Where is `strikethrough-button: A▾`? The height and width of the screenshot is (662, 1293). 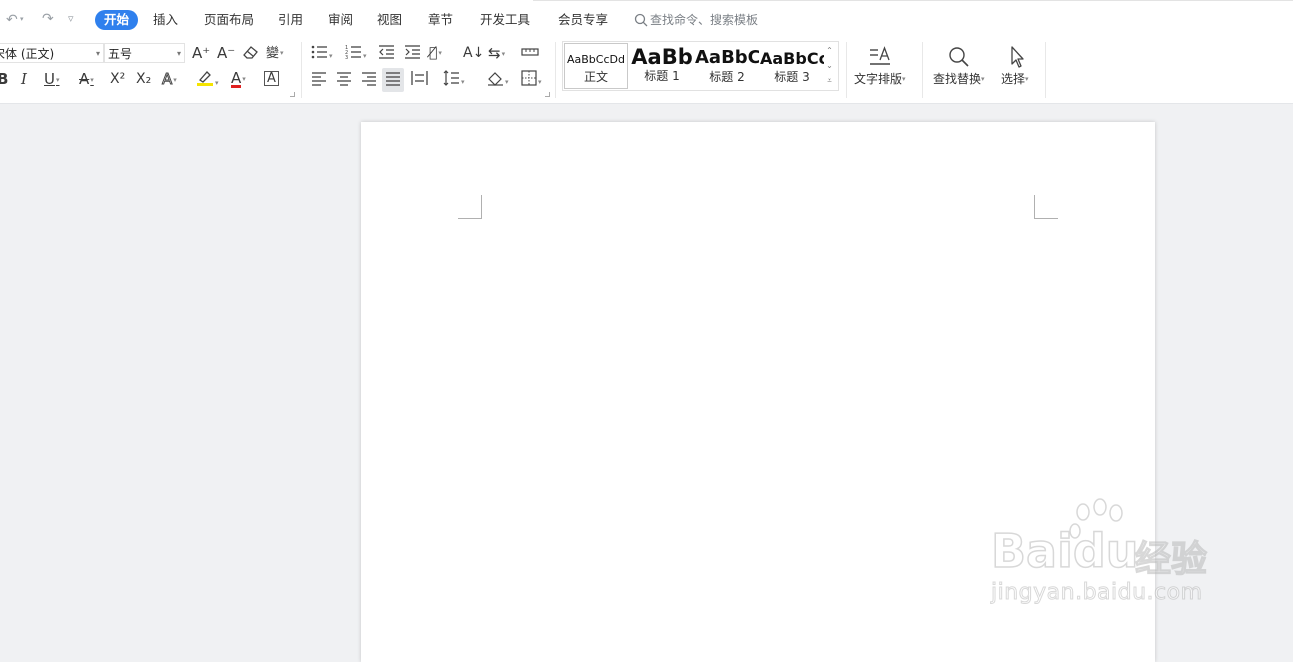
strikethrough-button: A▾ is located at coordinates (86, 79).